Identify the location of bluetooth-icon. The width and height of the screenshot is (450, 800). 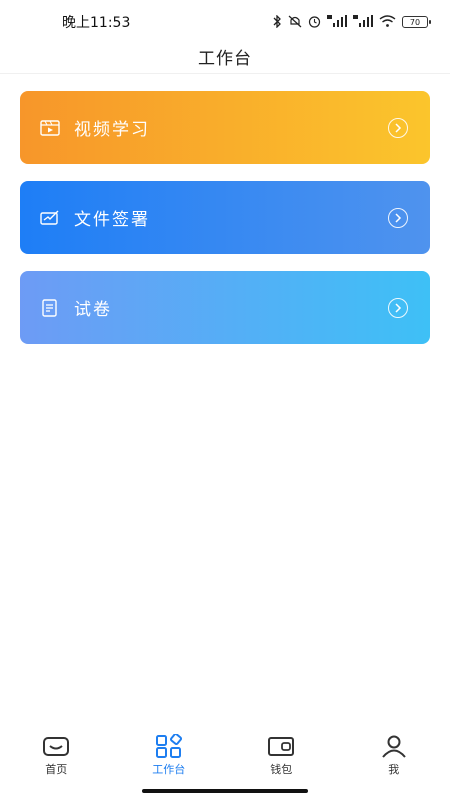
(277, 21).